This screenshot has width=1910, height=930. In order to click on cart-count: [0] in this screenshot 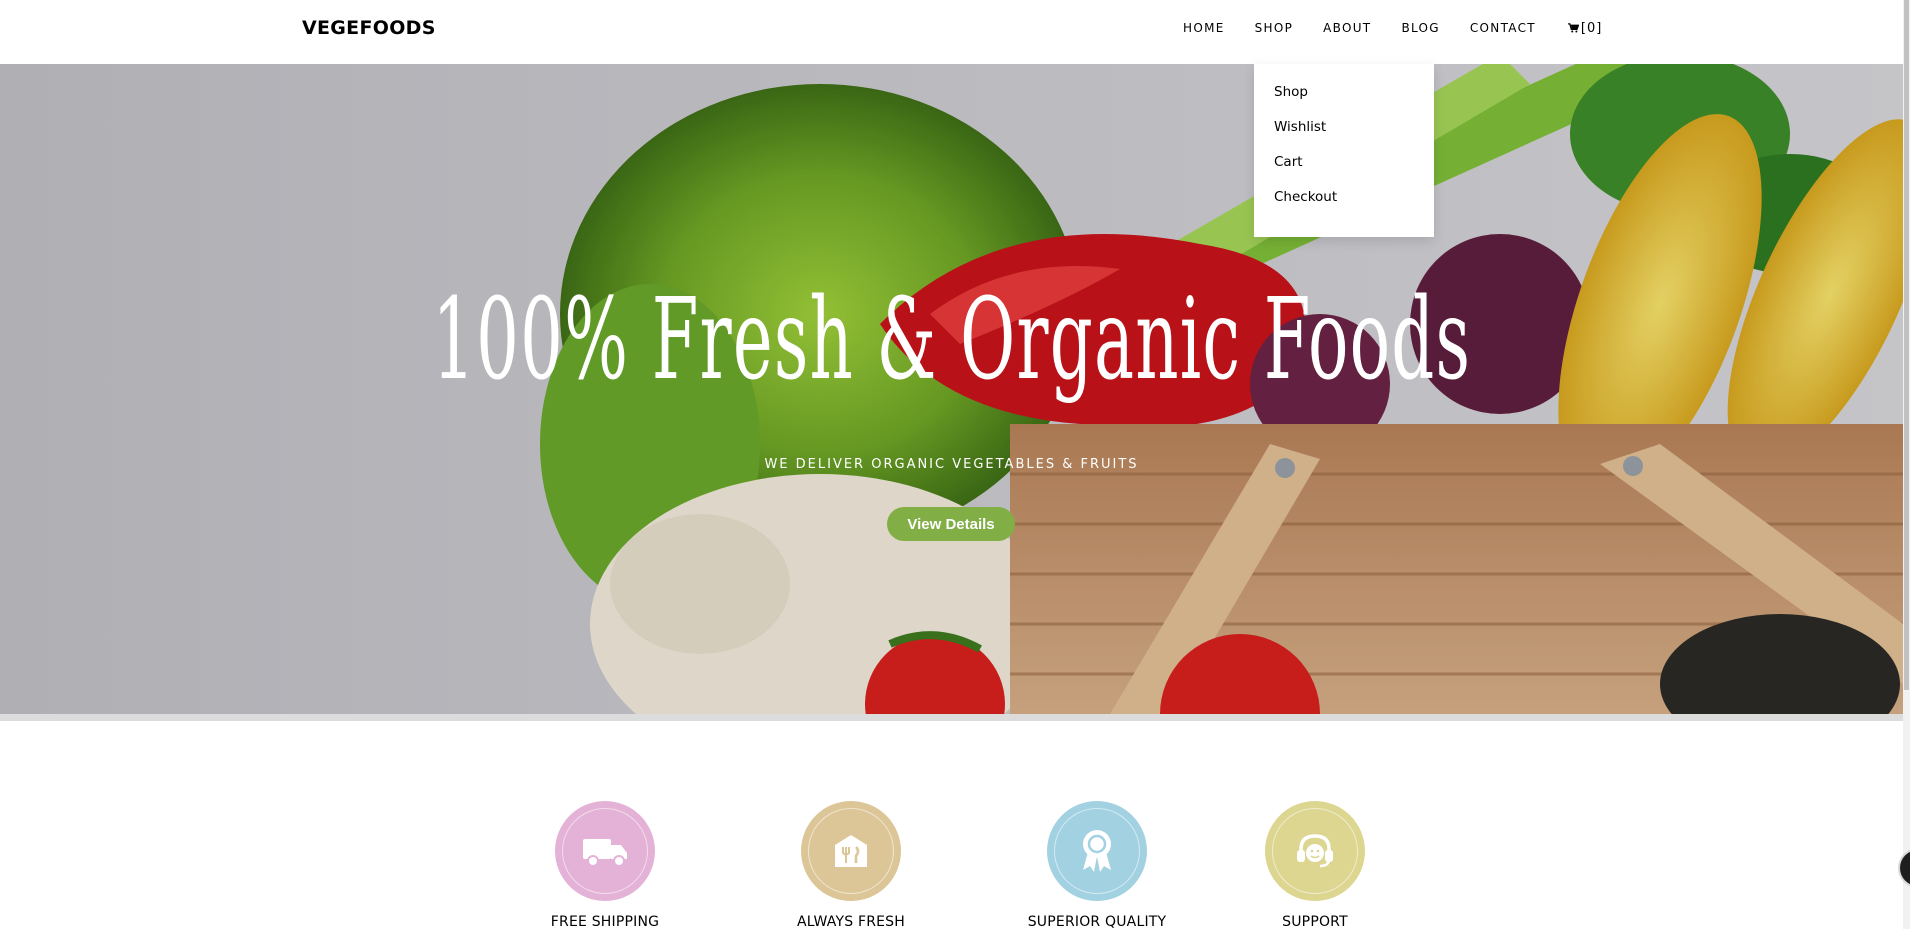, I will do `click(1591, 28)`.